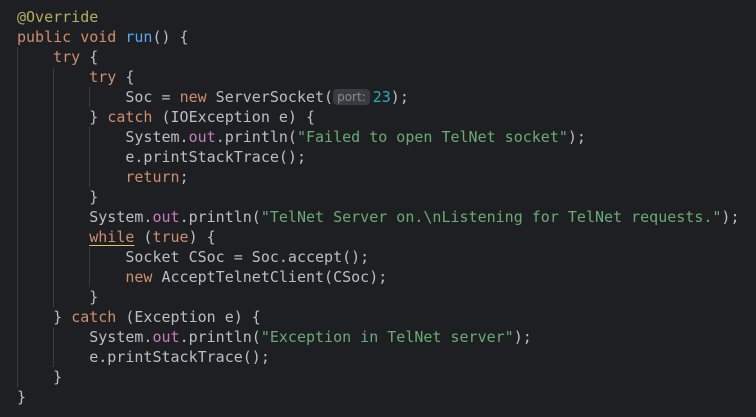 The height and width of the screenshot is (417, 756). I want to click on code-token: (IOException e) {, so click(234, 117).